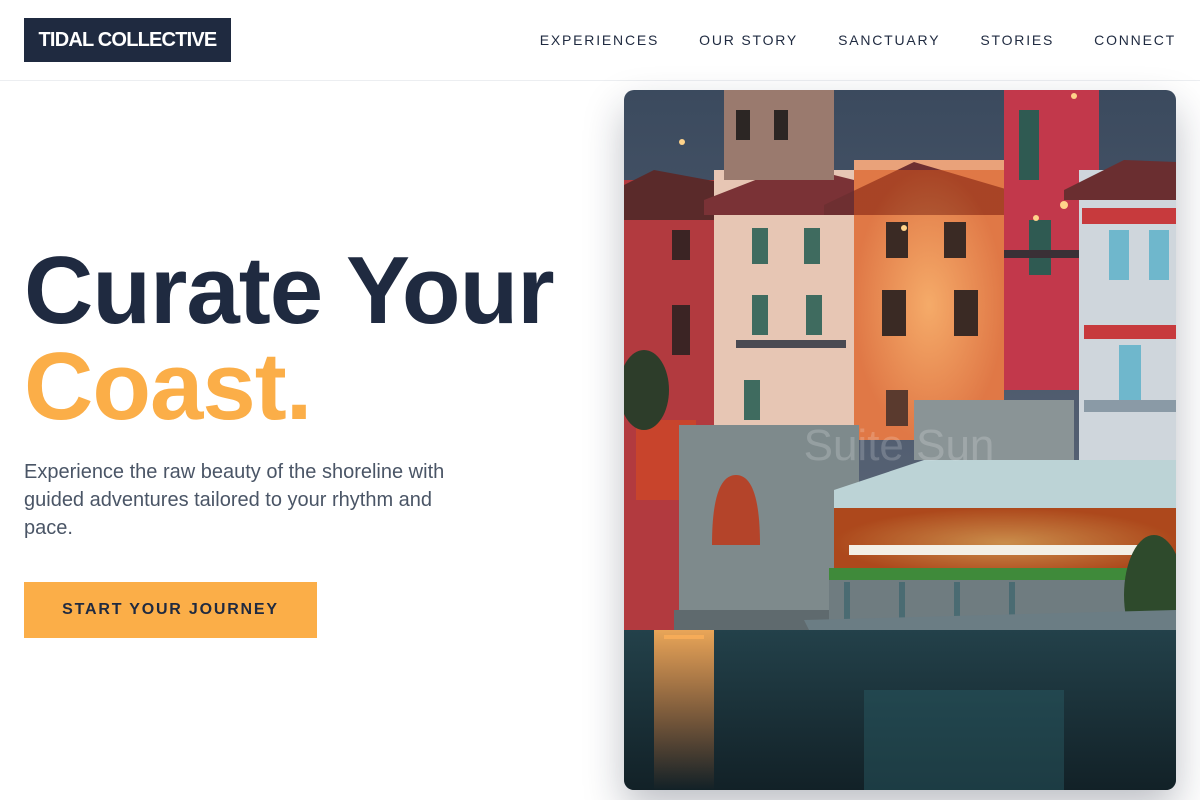  Describe the element at coordinates (1135, 40) in the screenshot. I see `nav-link-connect: CONNECT` at that location.